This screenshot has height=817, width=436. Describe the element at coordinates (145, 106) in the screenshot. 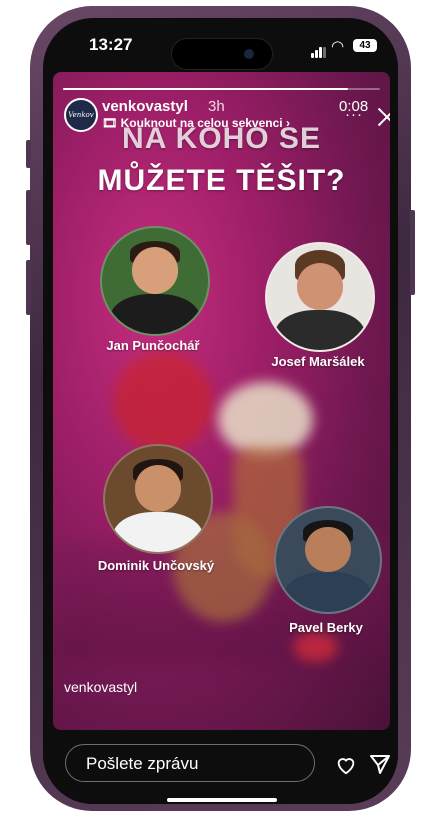

I see `username: venkovastyl` at that location.